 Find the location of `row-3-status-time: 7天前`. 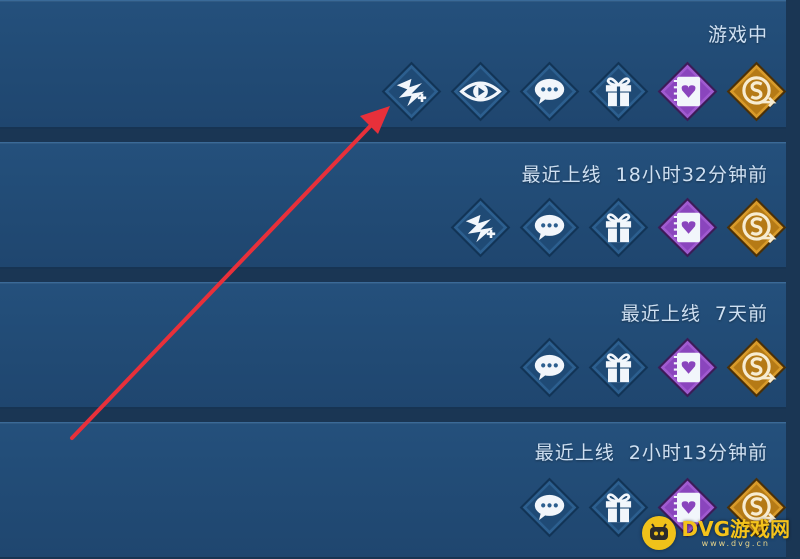

row-3-status-time: 7天前 is located at coordinates (741, 314).